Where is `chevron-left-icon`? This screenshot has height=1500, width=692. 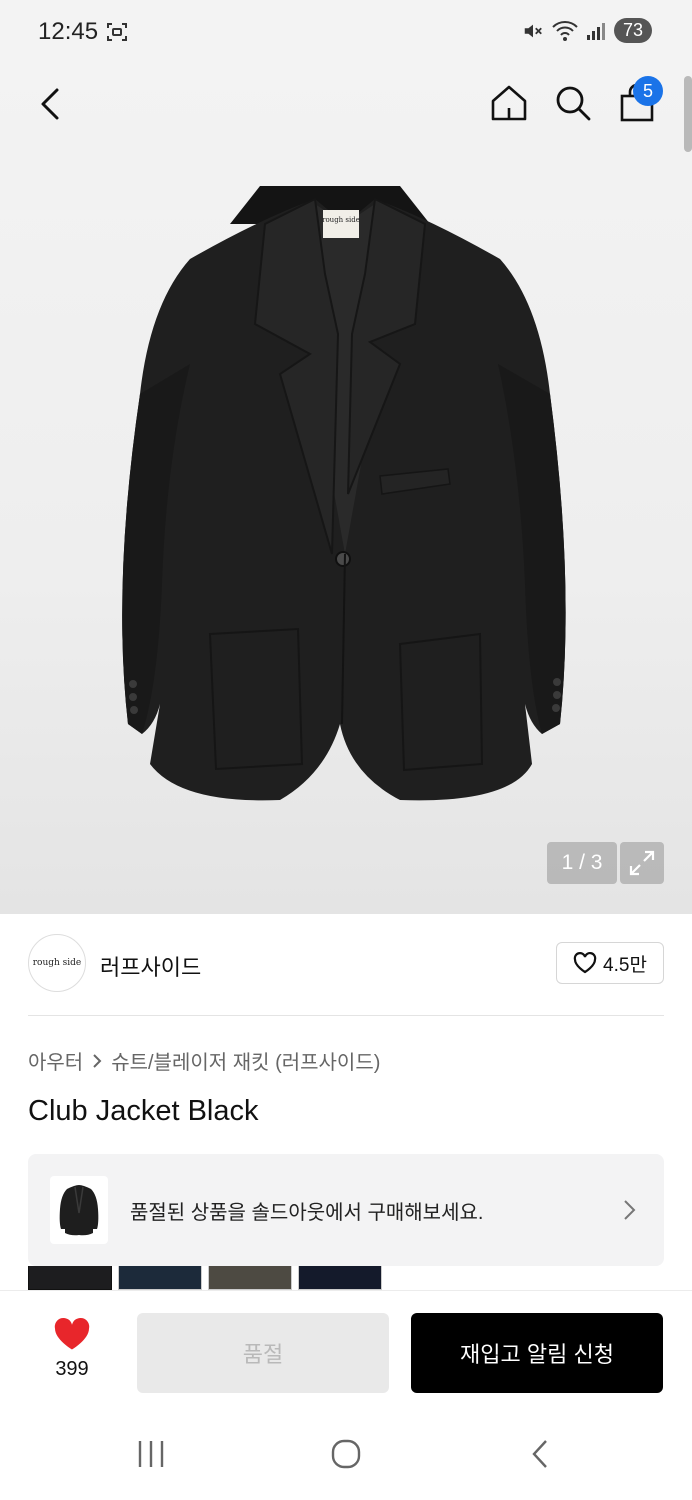
chevron-left-icon is located at coordinates (50, 104).